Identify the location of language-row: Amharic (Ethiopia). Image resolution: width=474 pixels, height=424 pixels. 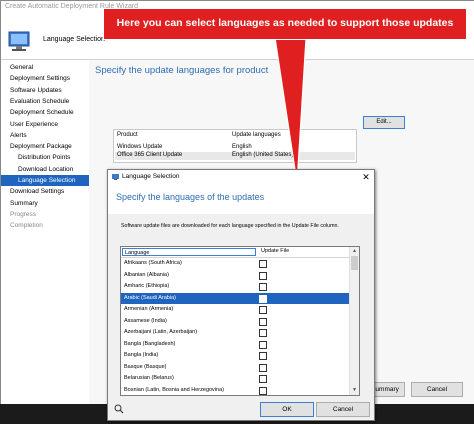
(235, 286).